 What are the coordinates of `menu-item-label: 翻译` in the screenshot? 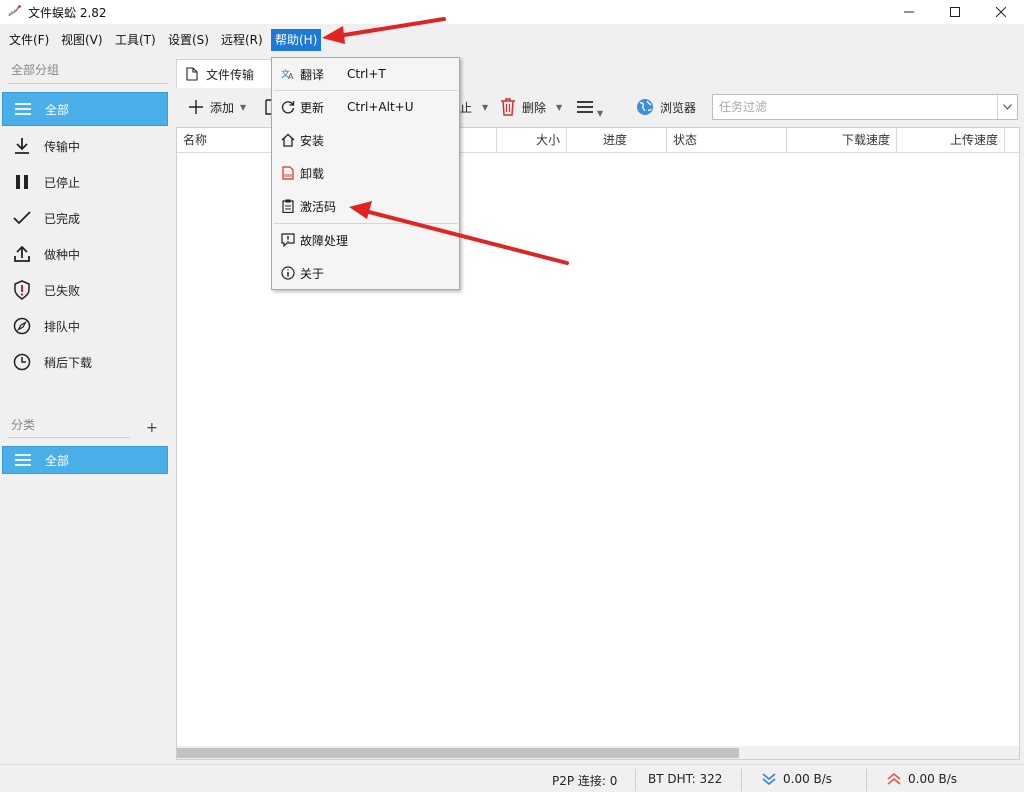 It's located at (312, 74).